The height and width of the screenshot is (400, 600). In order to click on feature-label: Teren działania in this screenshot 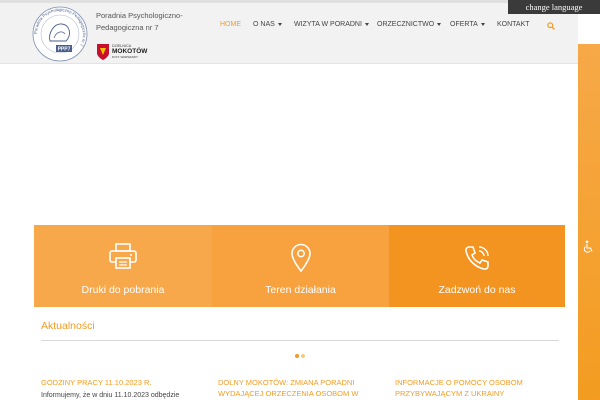, I will do `click(300, 290)`.